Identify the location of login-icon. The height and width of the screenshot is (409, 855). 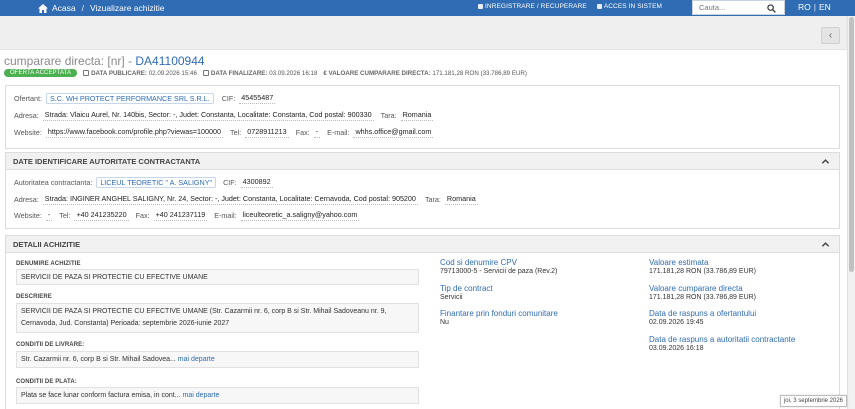
(599, 6).